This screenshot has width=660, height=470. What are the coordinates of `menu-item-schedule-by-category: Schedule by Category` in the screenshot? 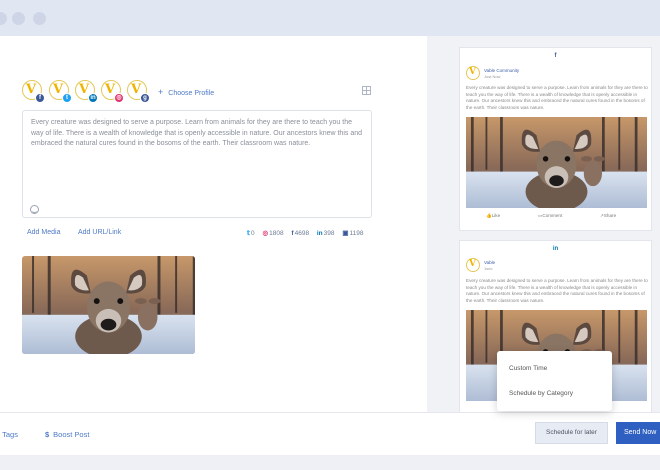 It's located at (541, 393).